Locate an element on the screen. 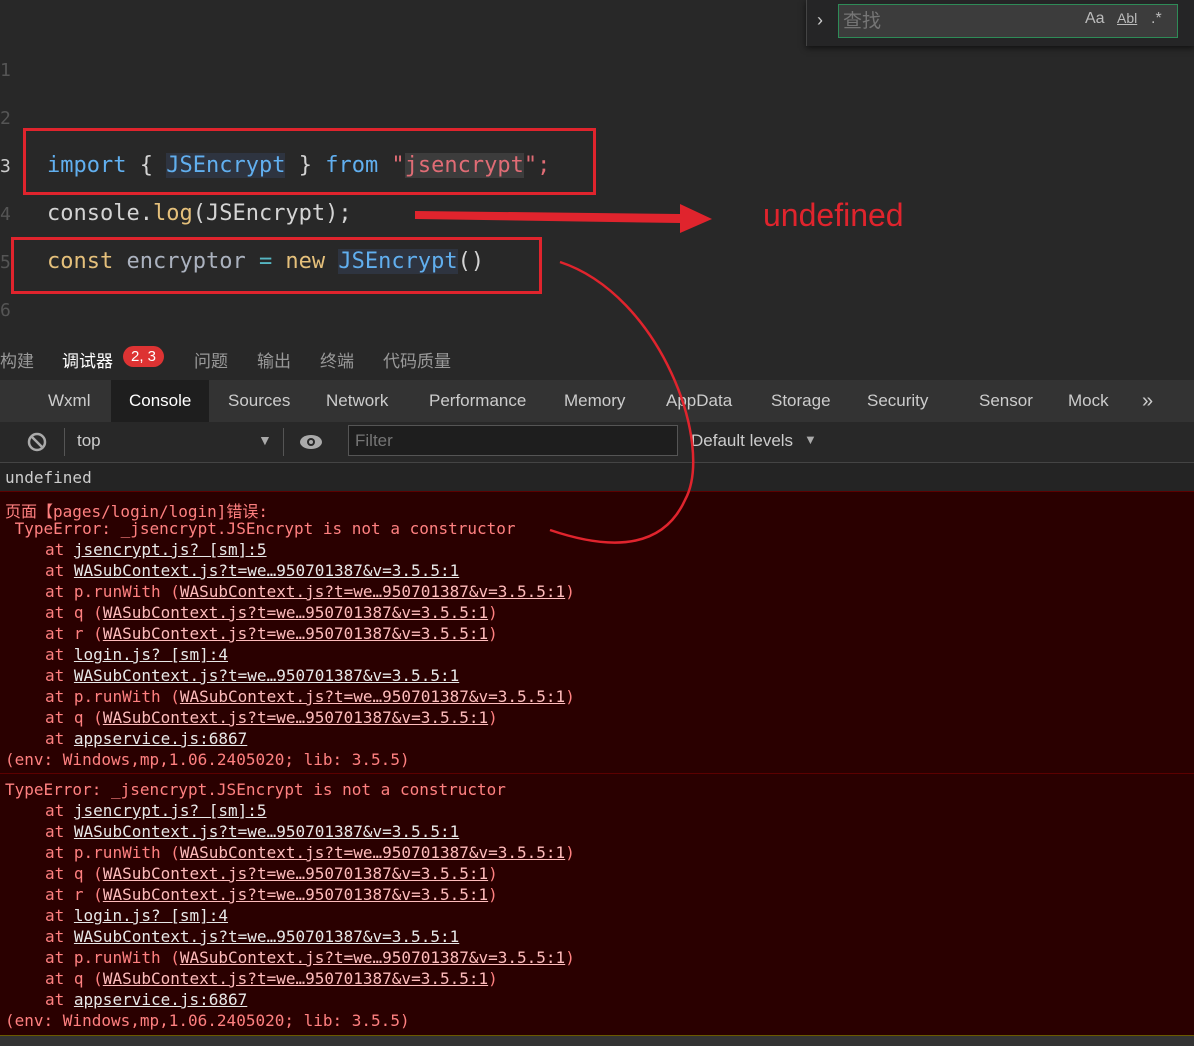  tab-security: Security is located at coordinates (897, 401).